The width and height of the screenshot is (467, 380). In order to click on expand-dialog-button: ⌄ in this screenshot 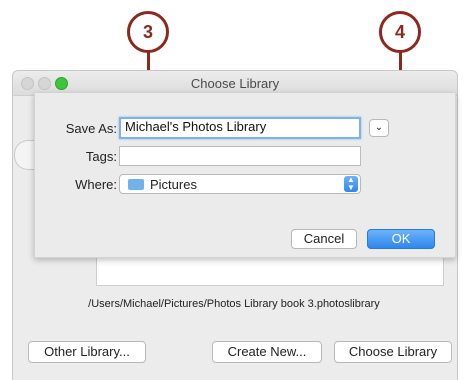, I will do `click(379, 128)`.